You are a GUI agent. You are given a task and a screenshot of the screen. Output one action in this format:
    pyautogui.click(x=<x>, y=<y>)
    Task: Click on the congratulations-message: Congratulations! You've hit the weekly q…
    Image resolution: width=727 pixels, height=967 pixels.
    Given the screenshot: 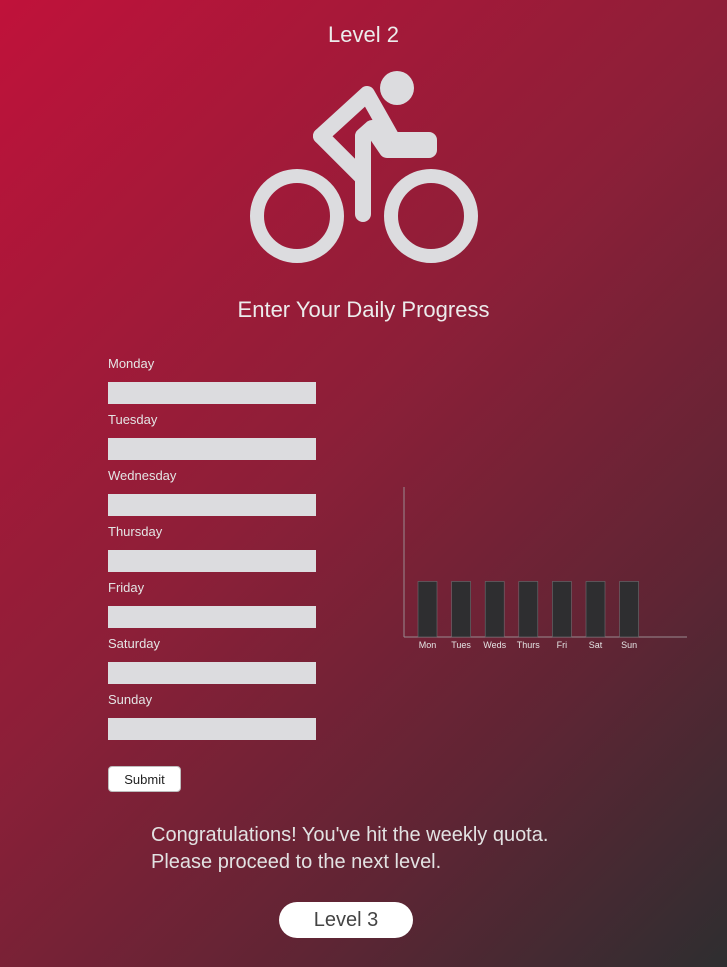 What is the action you would take?
    pyautogui.click(x=349, y=849)
    